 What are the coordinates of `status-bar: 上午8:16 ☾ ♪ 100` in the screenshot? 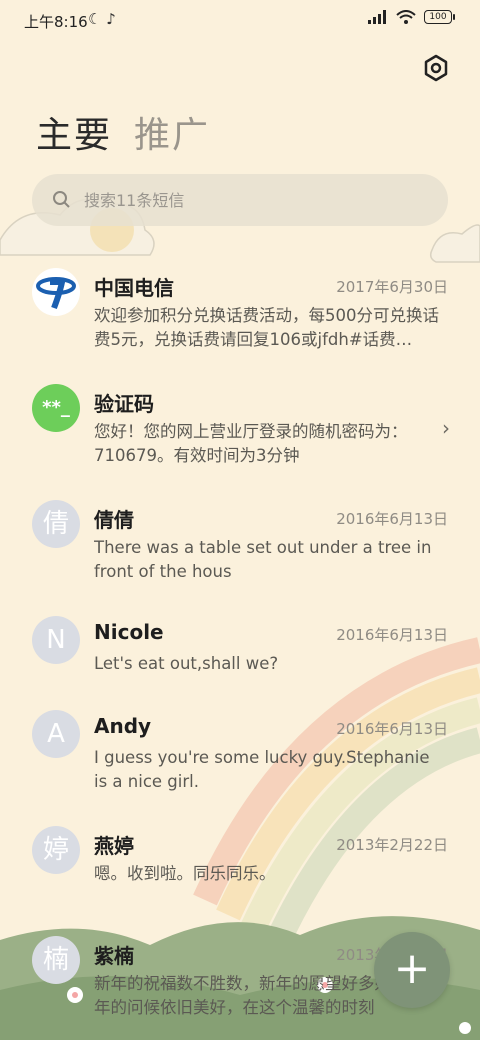 It's located at (240, 20).